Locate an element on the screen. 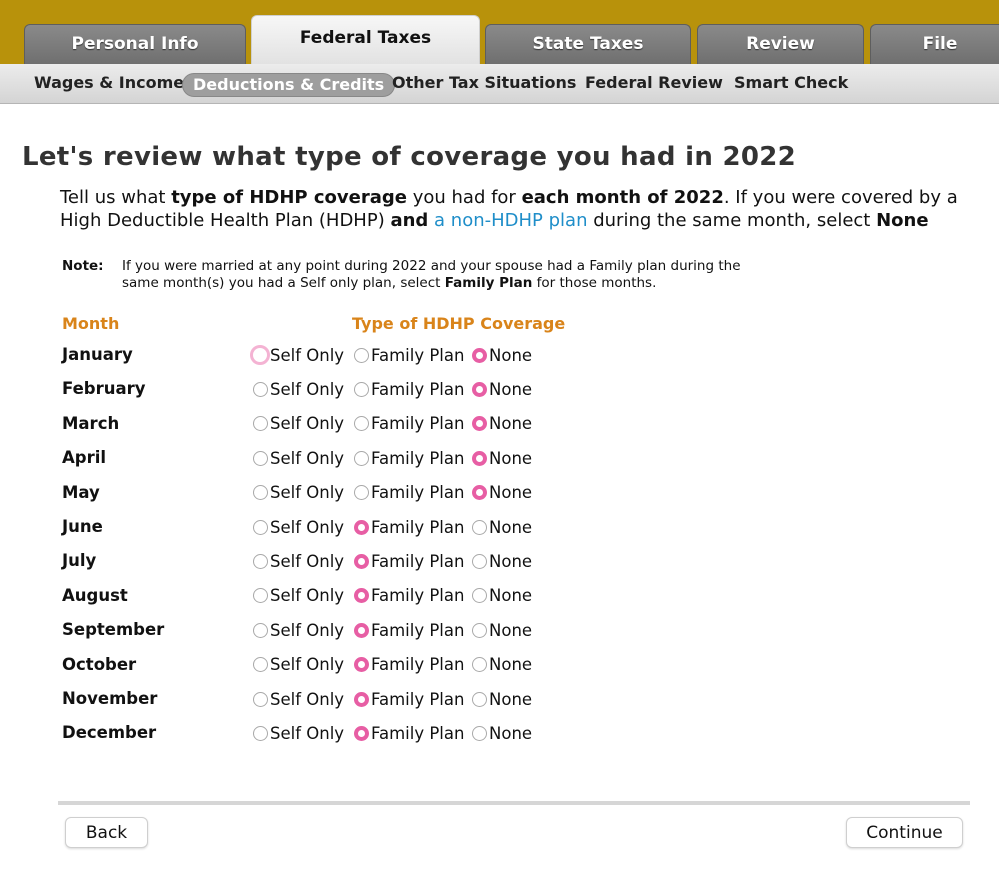  subnav-federal-review: Federal Review is located at coordinates (654, 82).